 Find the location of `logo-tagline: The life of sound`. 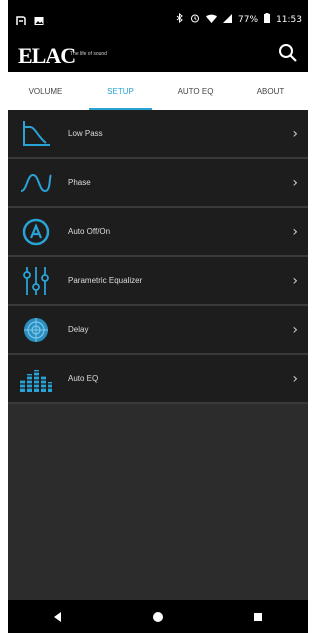

logo-tagline: The life of sound is located at coordinates (88, 54).